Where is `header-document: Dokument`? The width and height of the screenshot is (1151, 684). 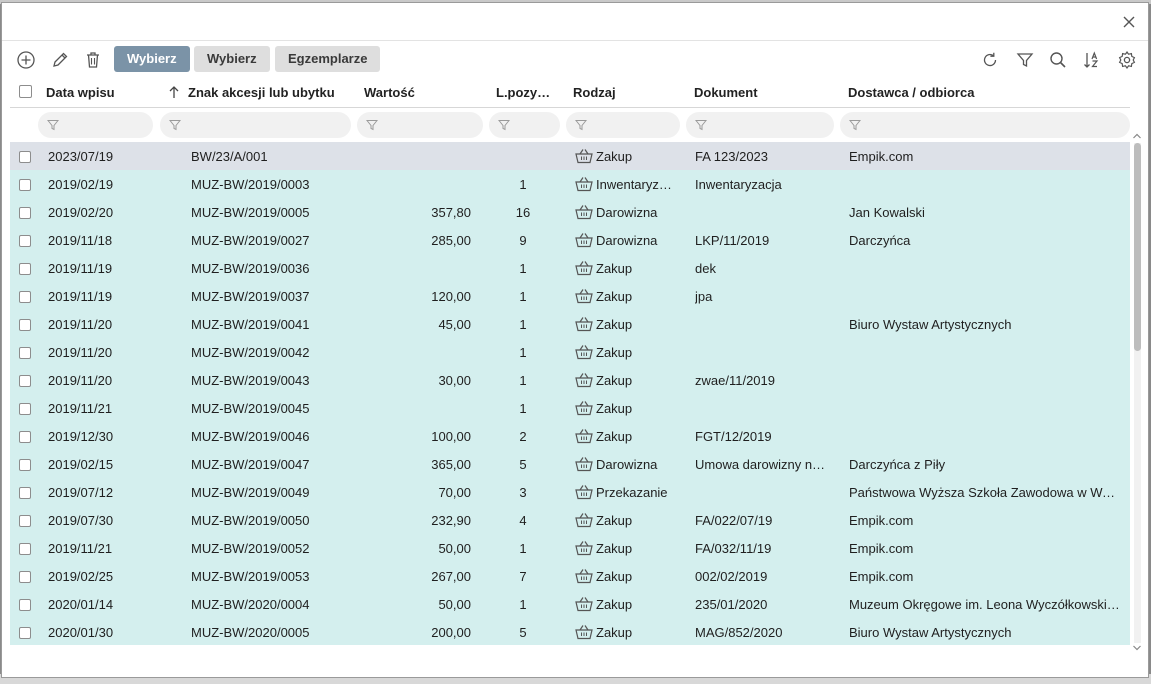
header-document: Dokument is located at coordinates (726, 92).